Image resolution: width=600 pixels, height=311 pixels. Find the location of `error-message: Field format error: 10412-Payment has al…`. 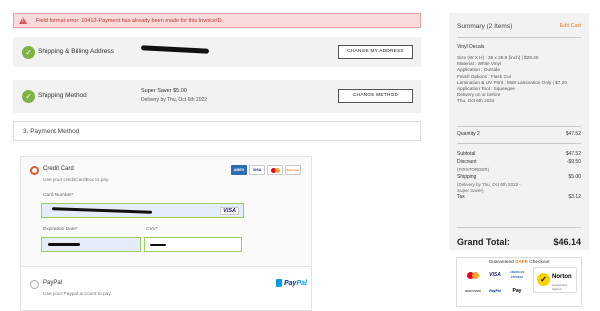

error-message: Field format error: 10412-Payment has al… is located at coordinates (130, 20).